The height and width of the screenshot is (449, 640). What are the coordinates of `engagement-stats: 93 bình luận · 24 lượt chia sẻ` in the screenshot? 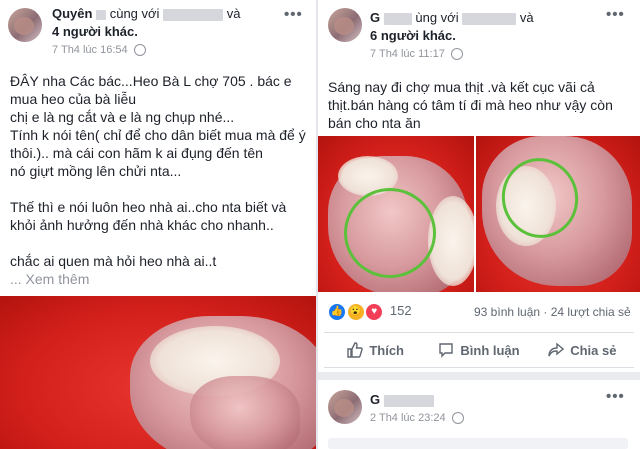 It's located at (552, 312).